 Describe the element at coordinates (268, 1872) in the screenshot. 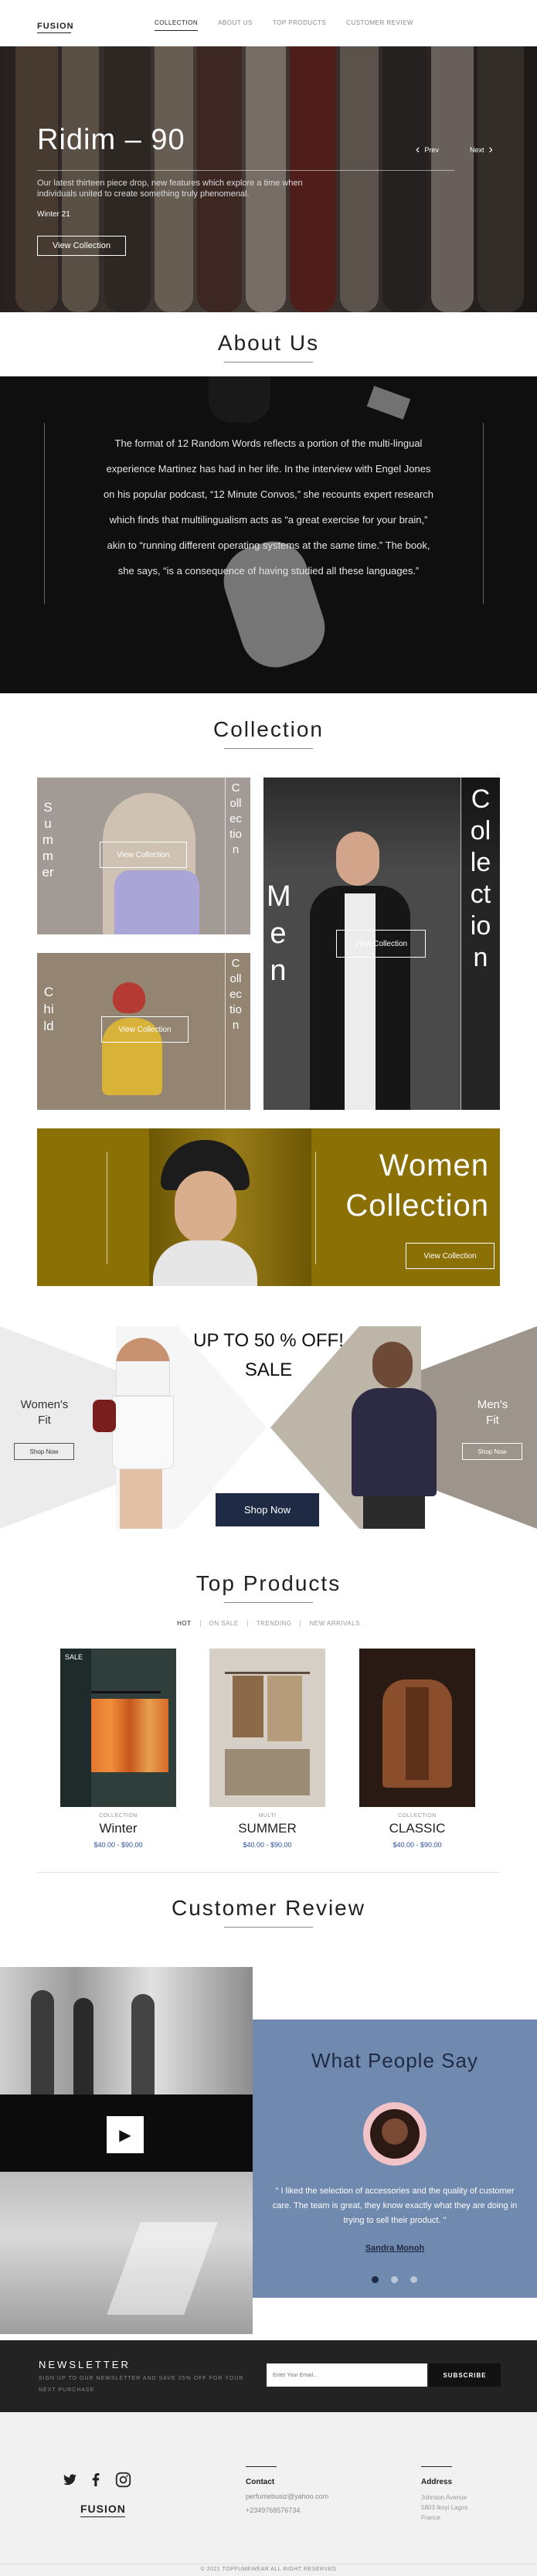

I see `products-divider` at that location.